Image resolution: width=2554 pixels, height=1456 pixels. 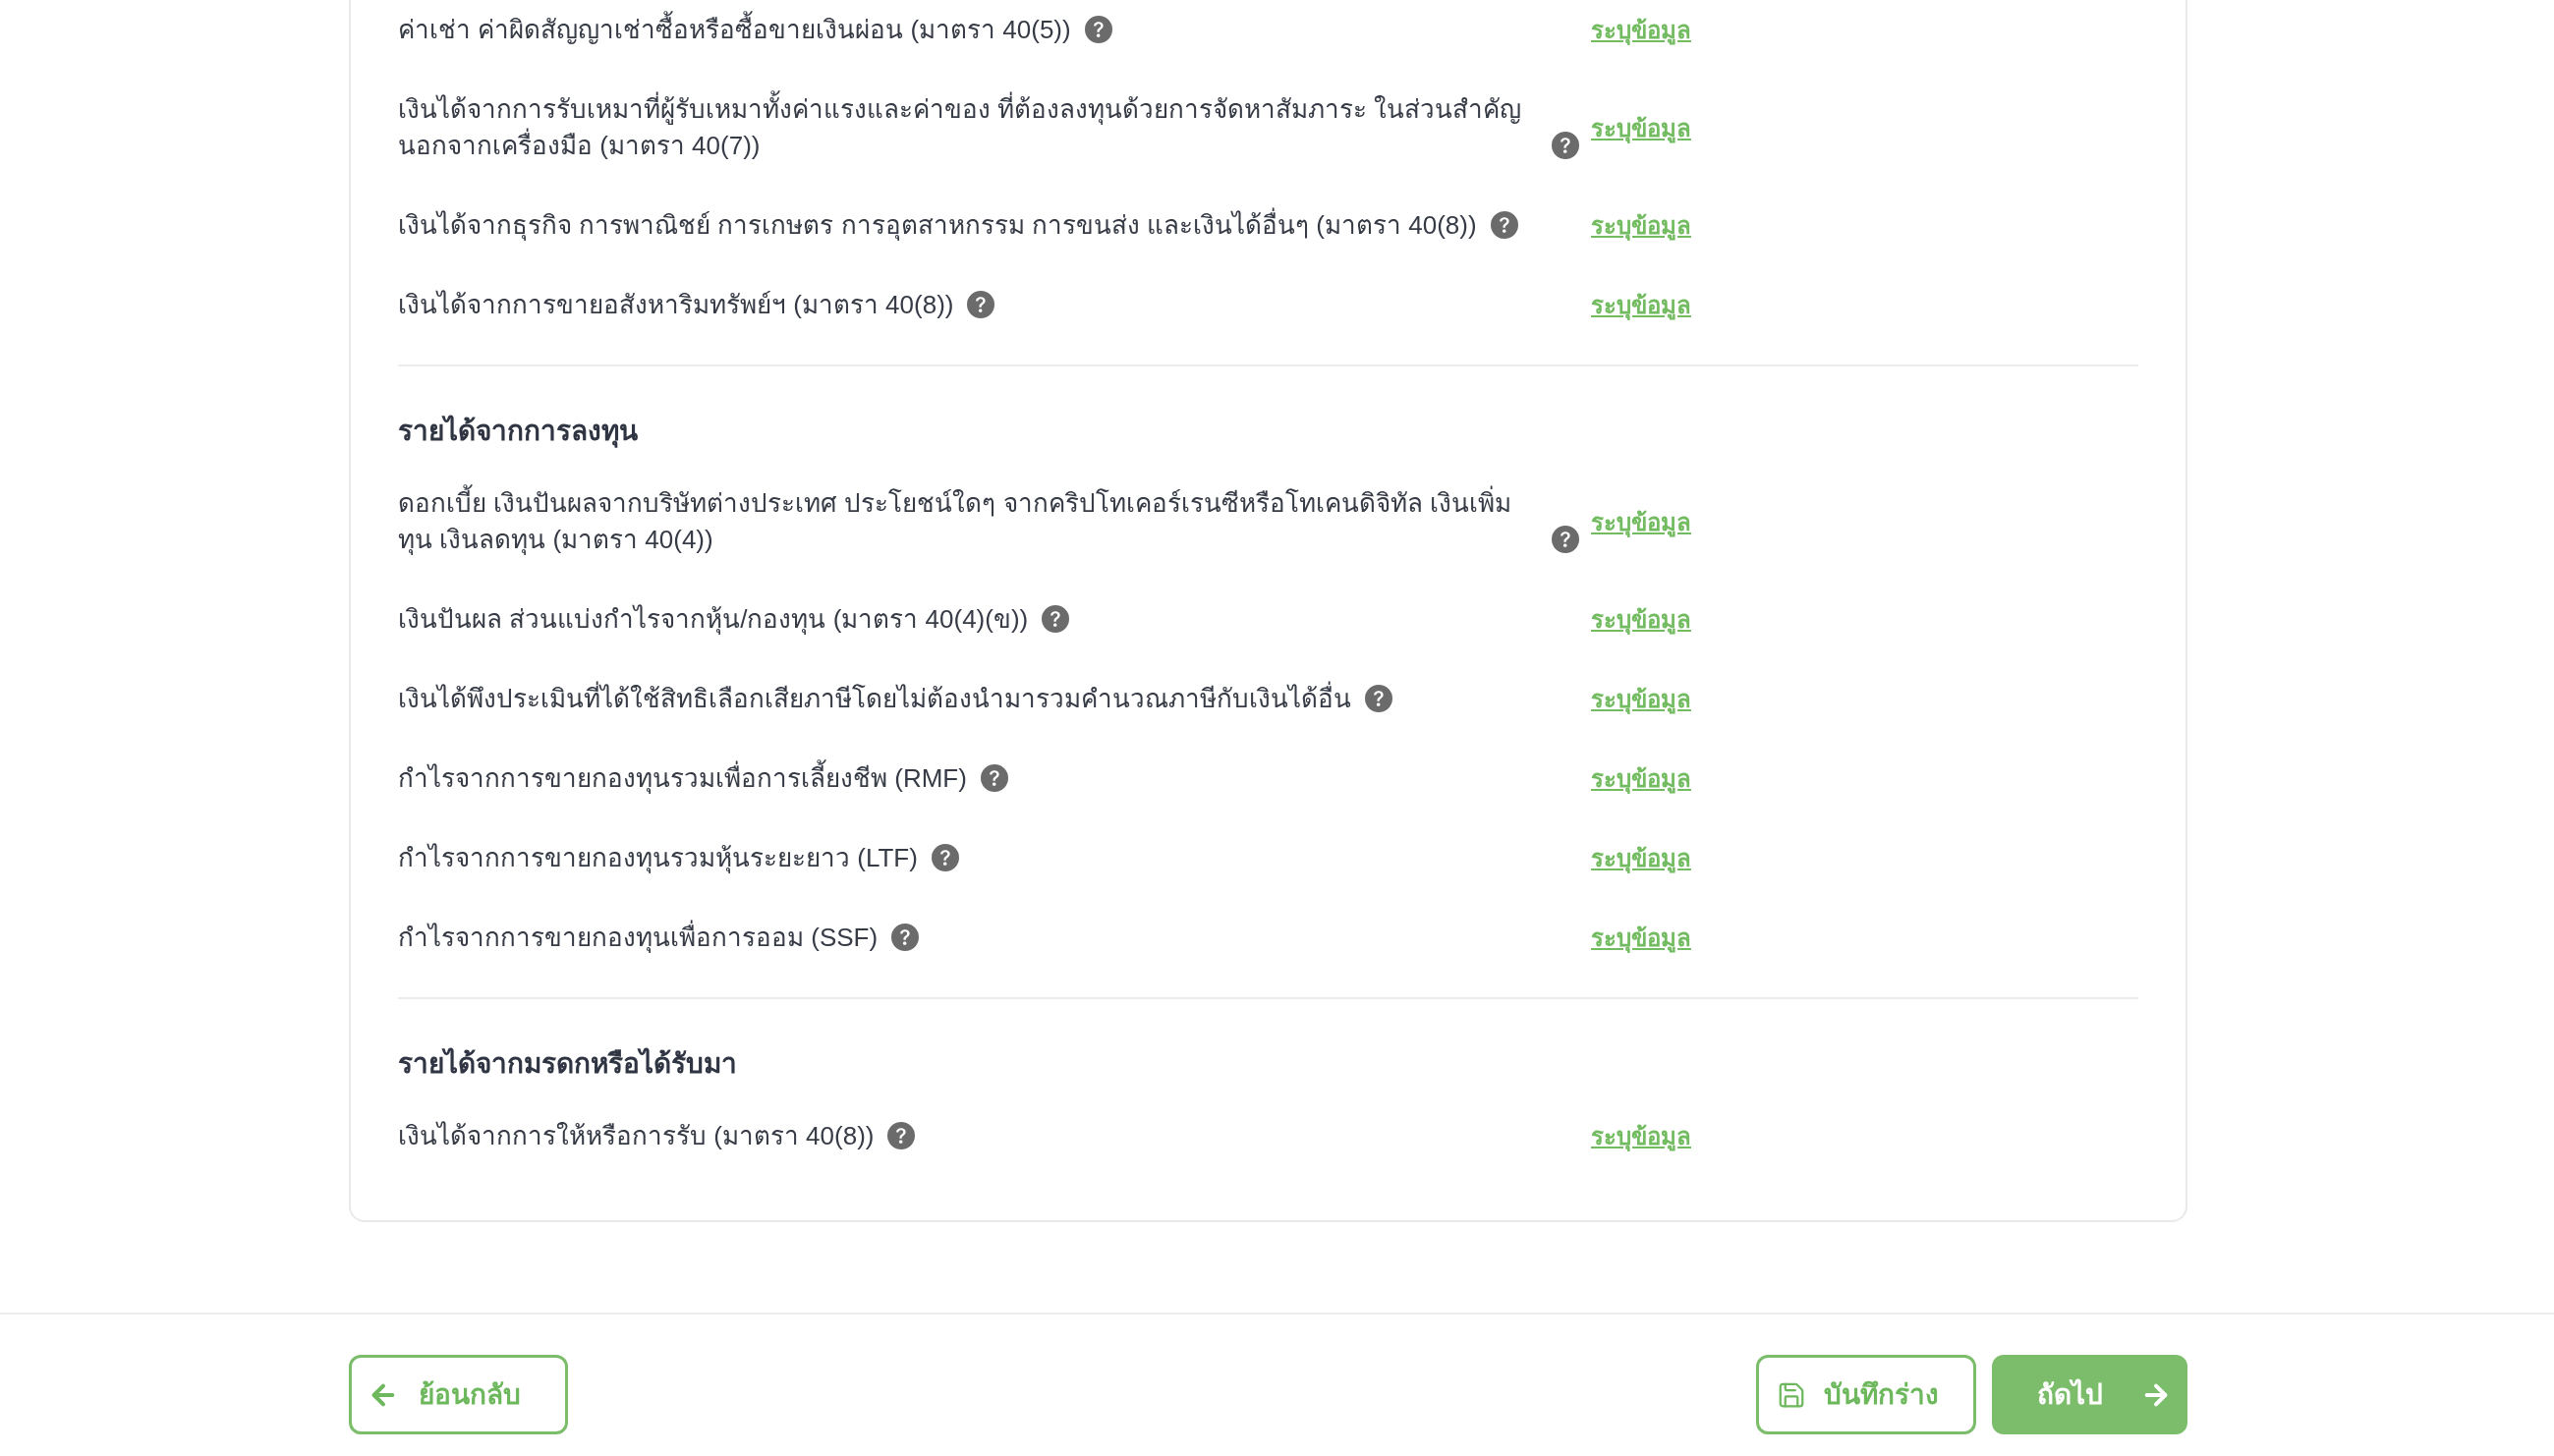 What do you see at coordinates (658, 858) in the screenshot?
I see `income-item-label: กำไรจากการขายกองทุนรวมหุ้นระยะยาว (LTF)` at bounding box center [658, 858].